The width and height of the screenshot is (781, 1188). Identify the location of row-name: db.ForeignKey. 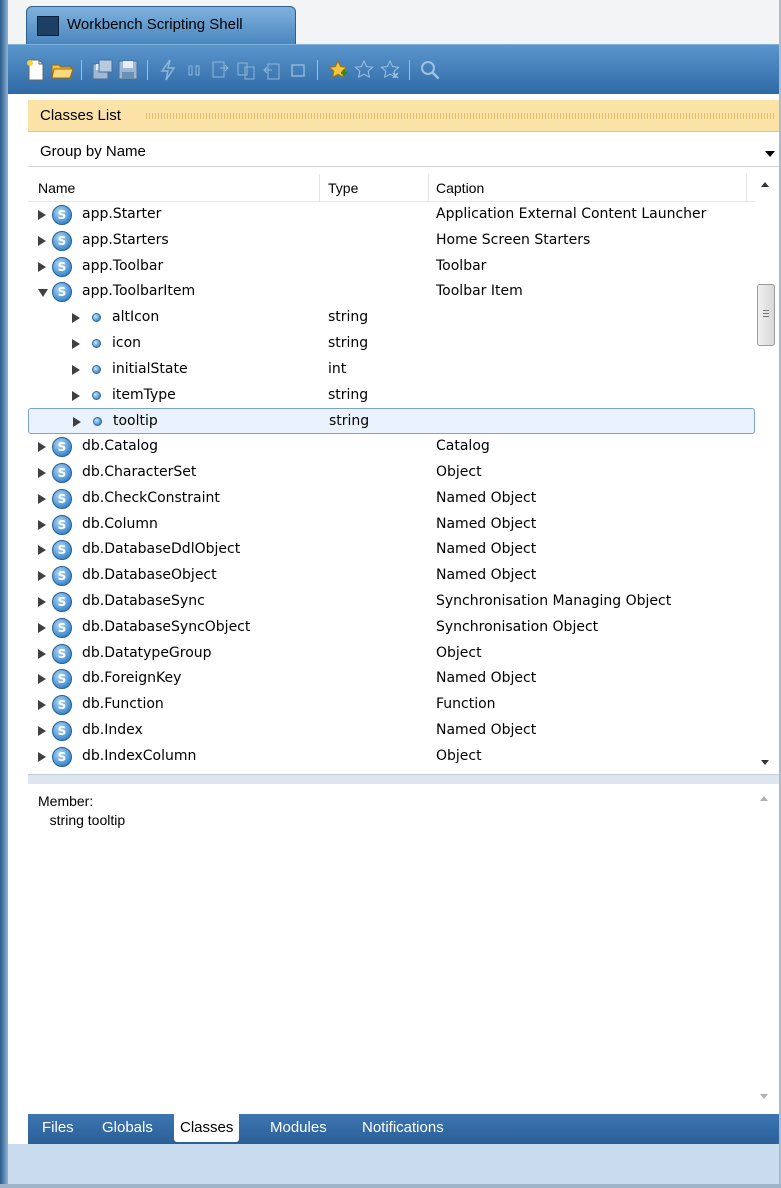
(132, 678).